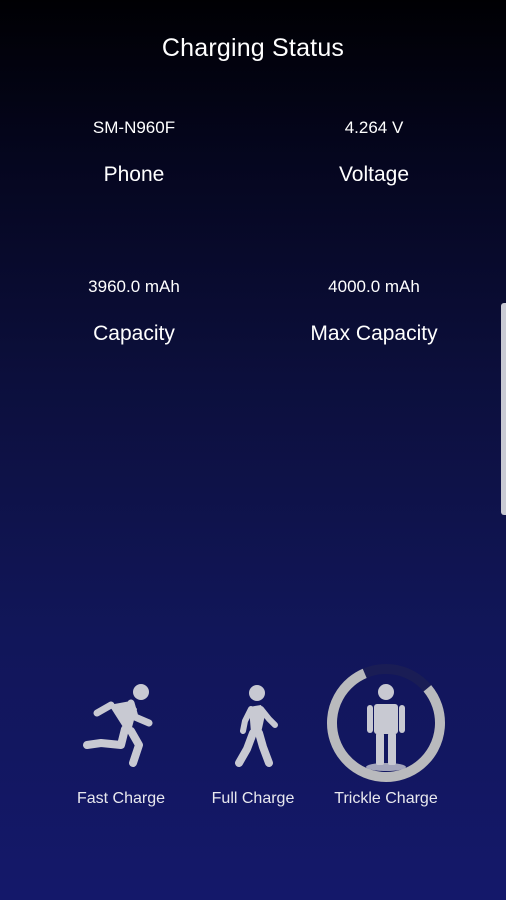  I want to click on page-title: Charging Status, so click(253, 48).